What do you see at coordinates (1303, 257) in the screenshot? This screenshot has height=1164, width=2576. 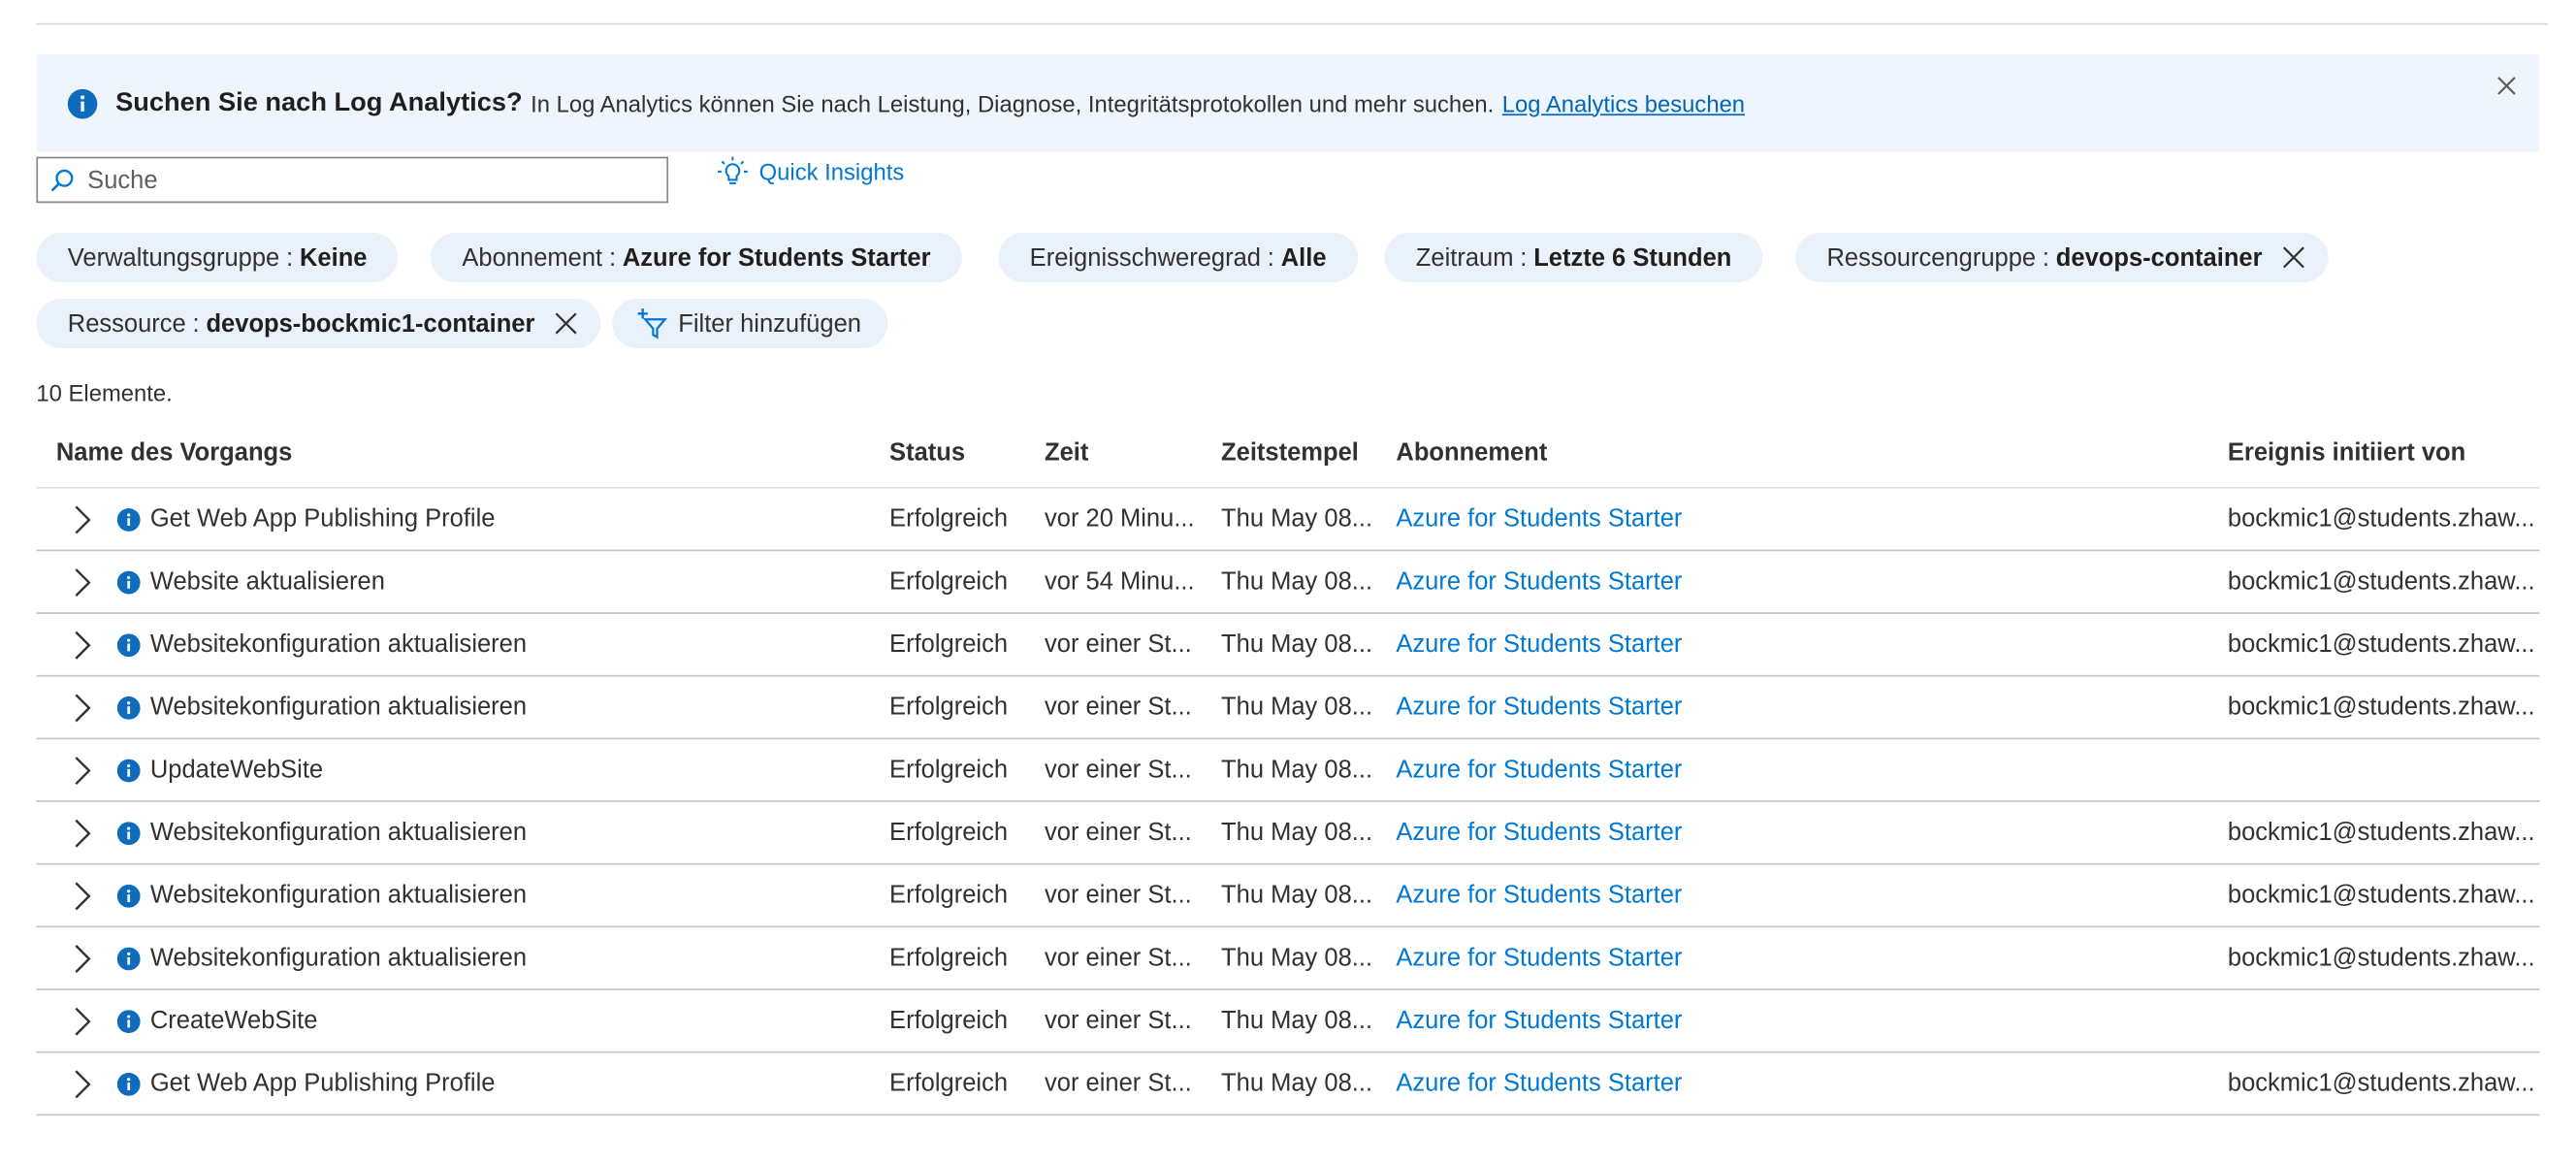 I see `filter-value: Alle` at bounding box center [1303, 257].